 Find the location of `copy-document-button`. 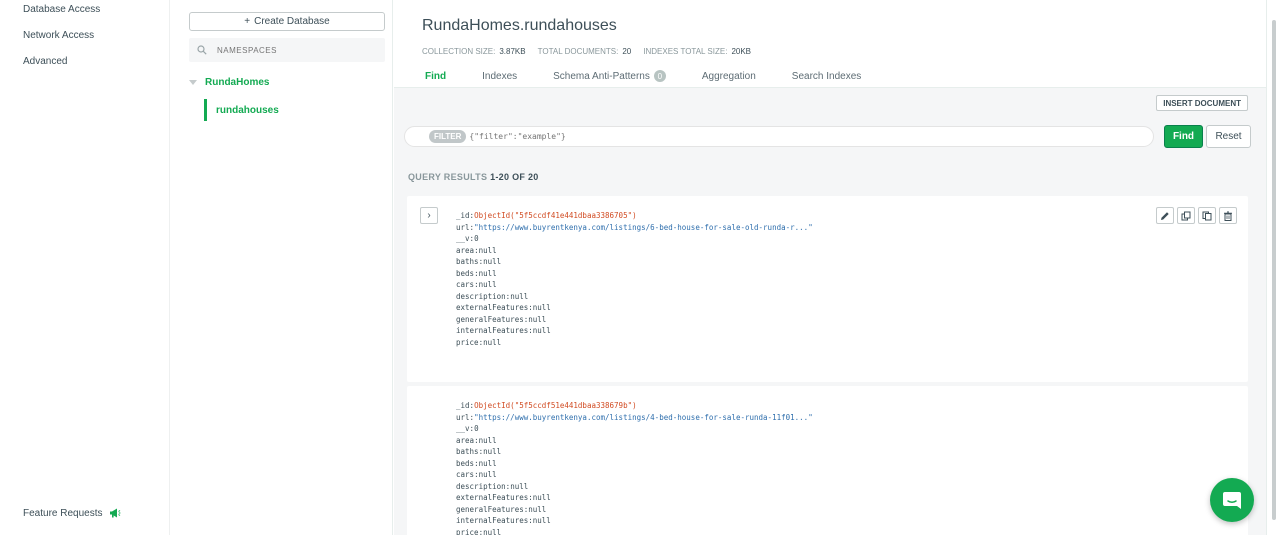

copy-document-button is located at coordinates (1186, 215).